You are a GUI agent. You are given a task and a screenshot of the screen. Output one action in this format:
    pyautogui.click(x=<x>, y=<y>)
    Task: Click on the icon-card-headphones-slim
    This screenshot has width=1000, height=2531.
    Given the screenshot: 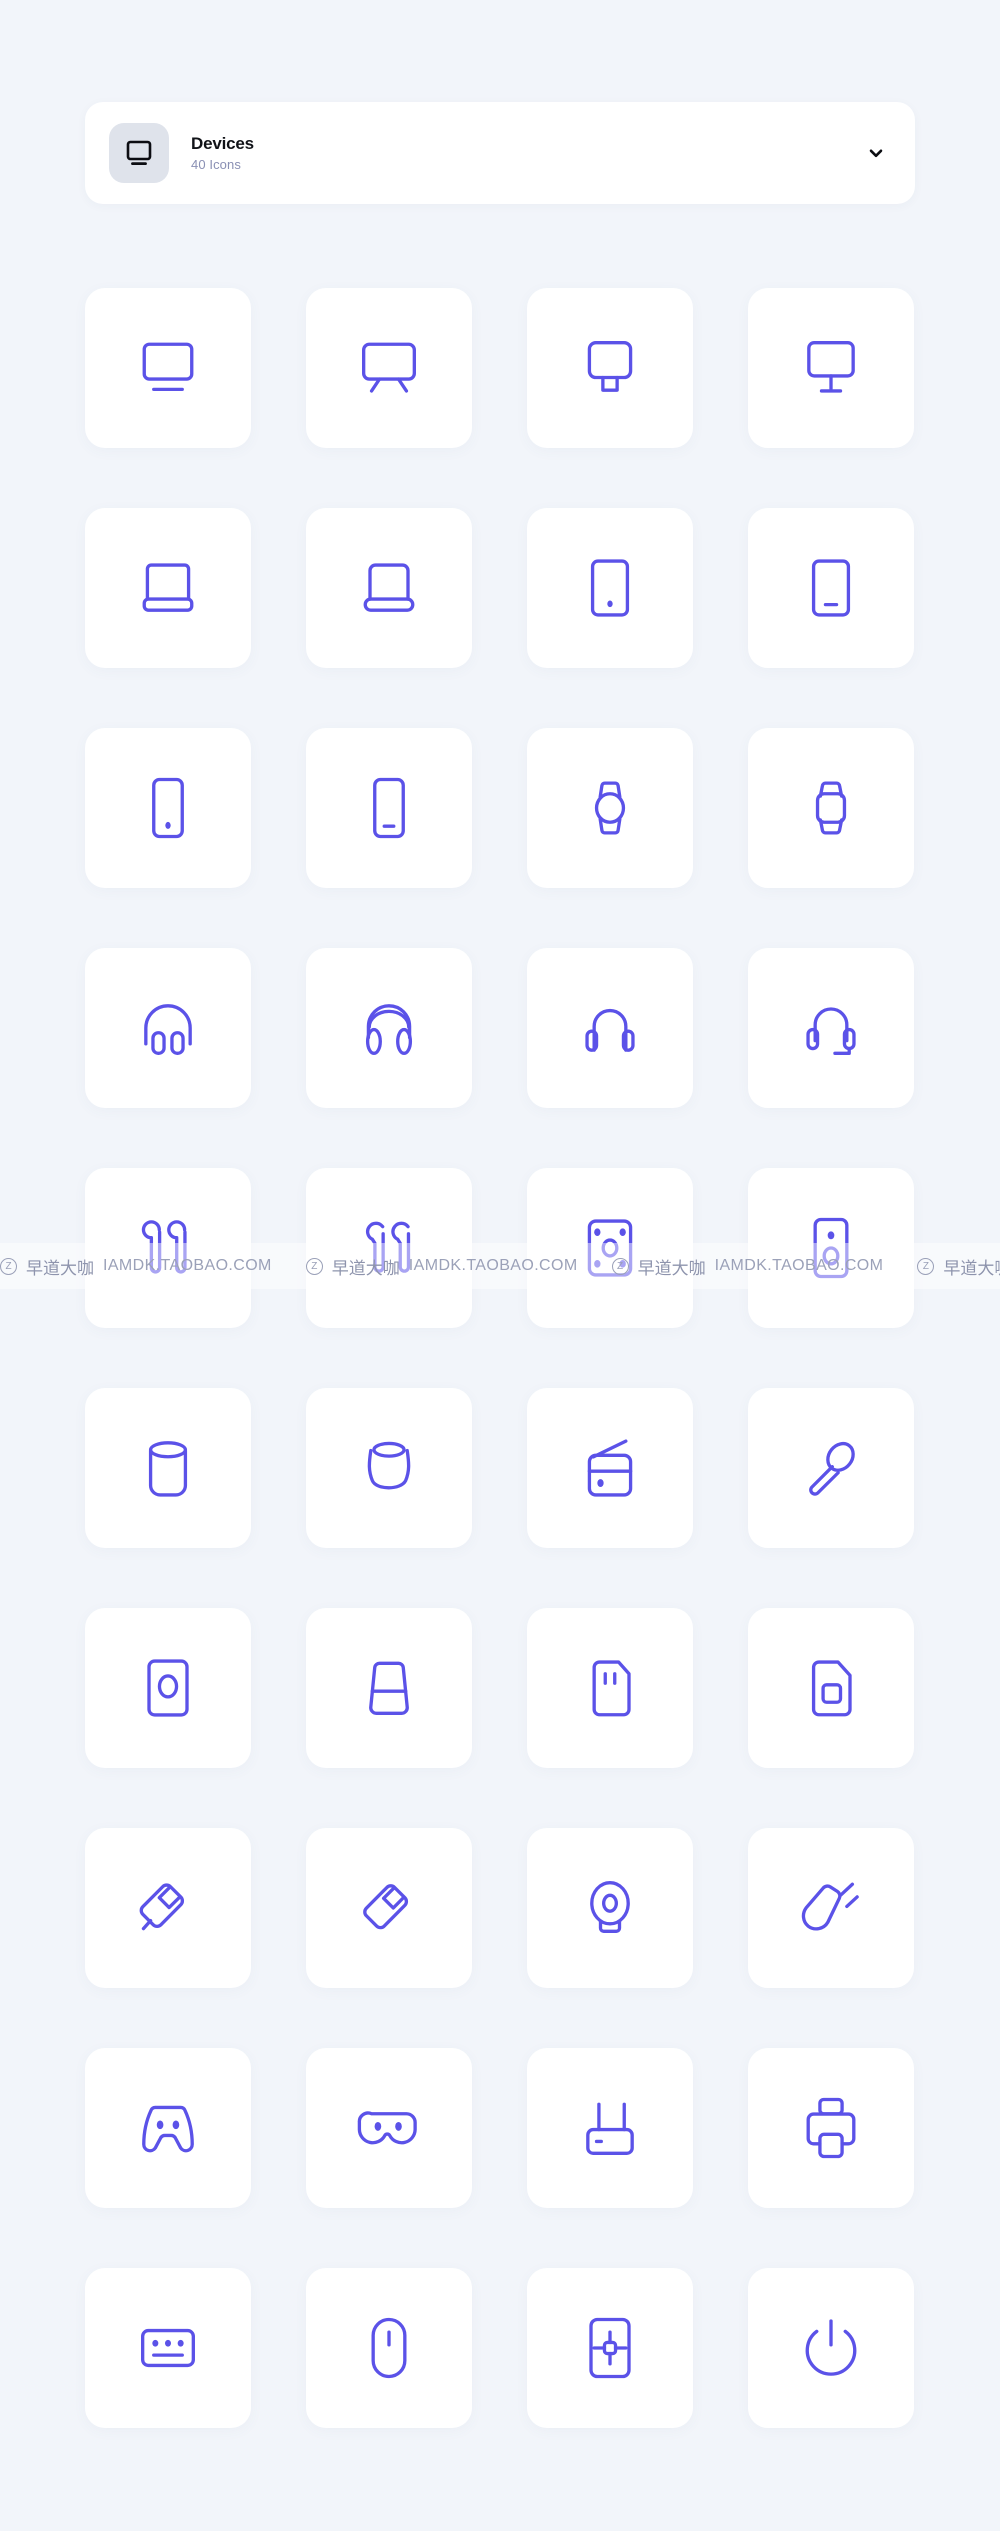 What is the action you would take?
    pyautogui.click(x=610, y=1028)
    